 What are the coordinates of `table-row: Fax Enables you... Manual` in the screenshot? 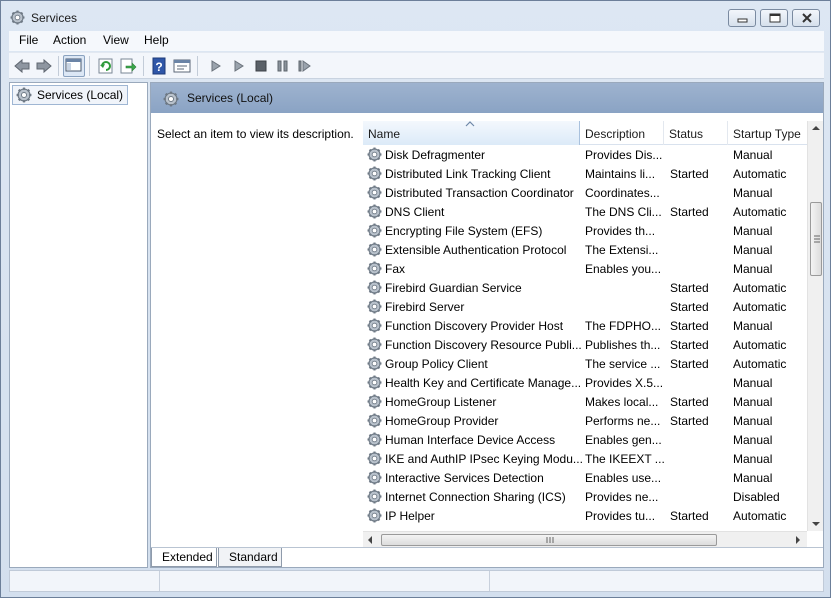 It's located at (585, 268).